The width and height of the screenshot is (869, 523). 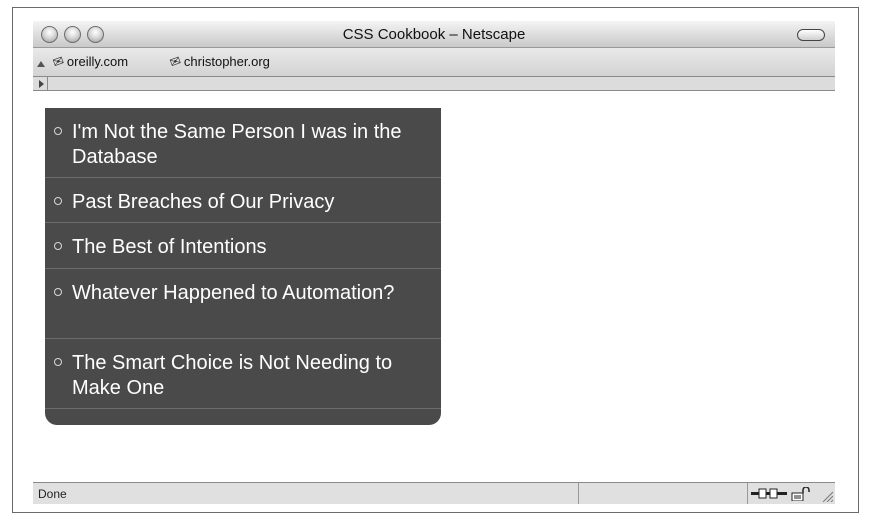 I want to click on bookmark-oreilly: ✉oreilly.com, so click(x=89, y=61).